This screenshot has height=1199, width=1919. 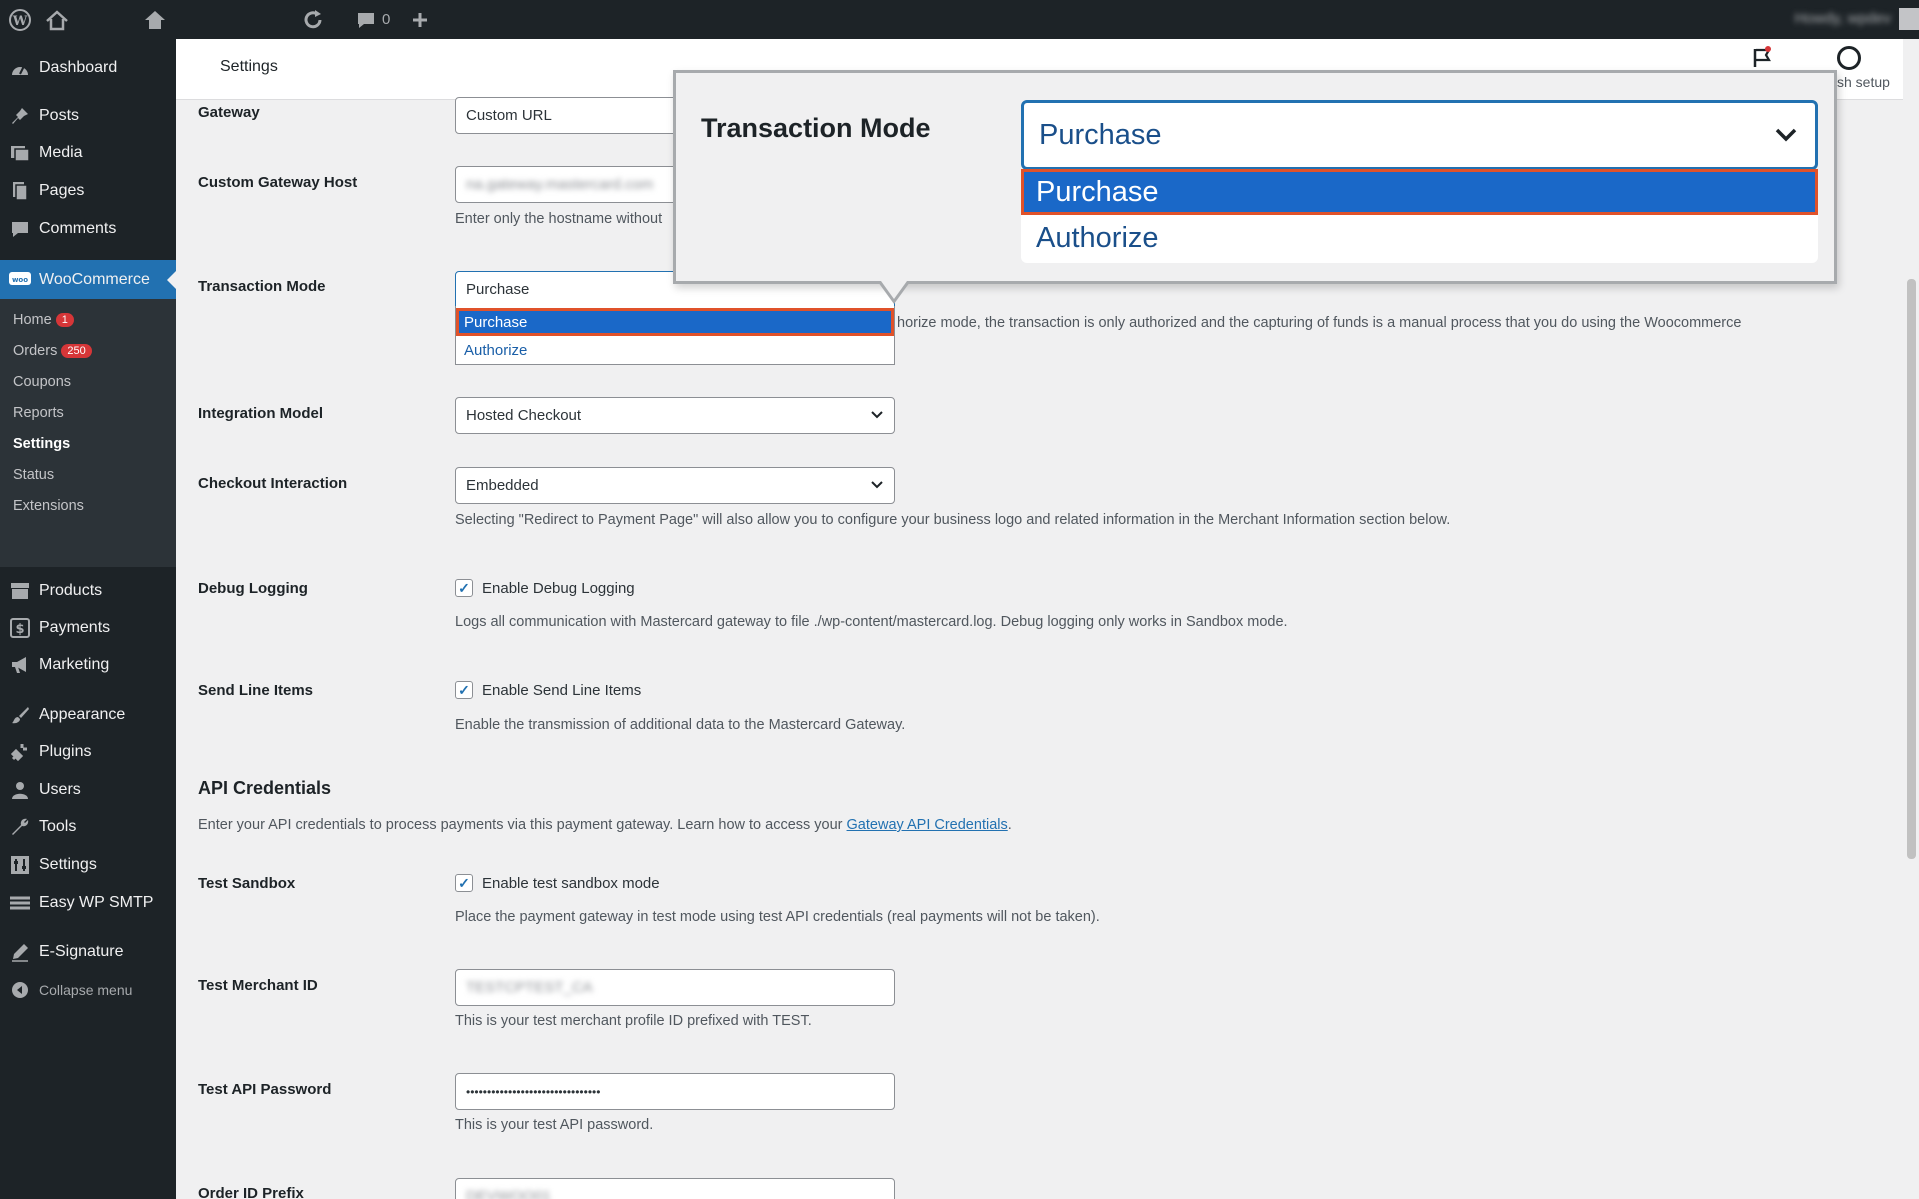 I want to click on sidebar-item-woocommerce: woo WooCommerce, so click(x=88, y=279).